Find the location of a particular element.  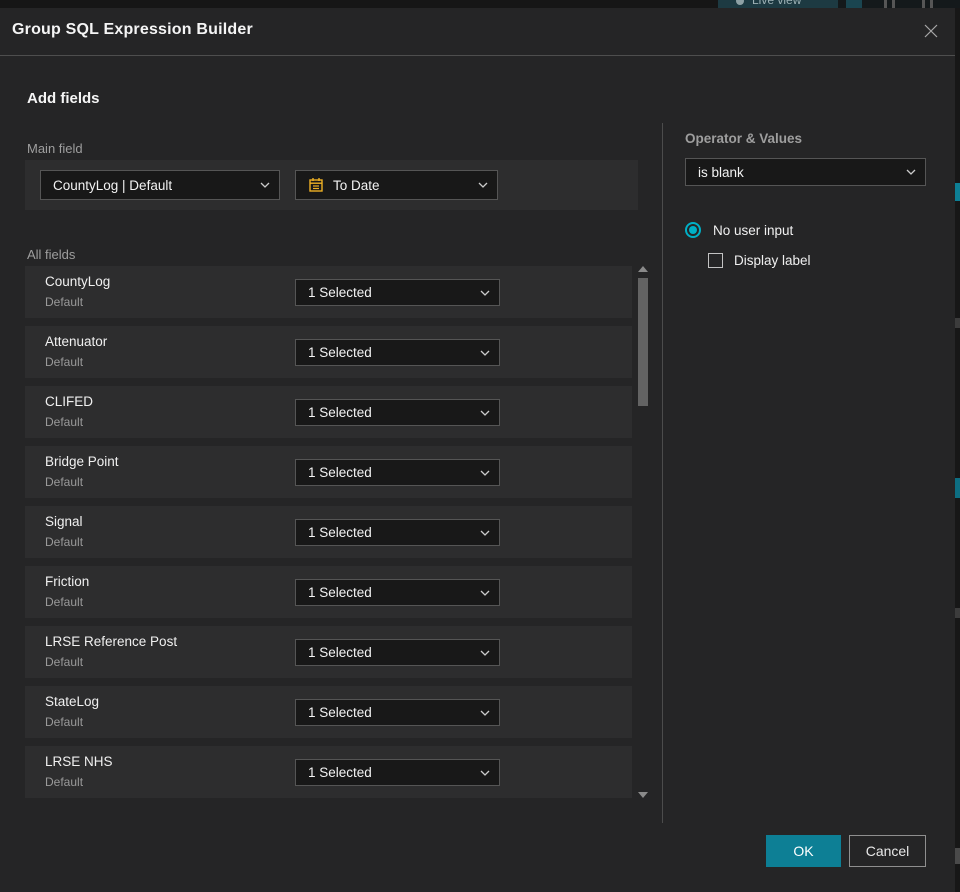

field-name: Signal is located at coordinates (64, 521).